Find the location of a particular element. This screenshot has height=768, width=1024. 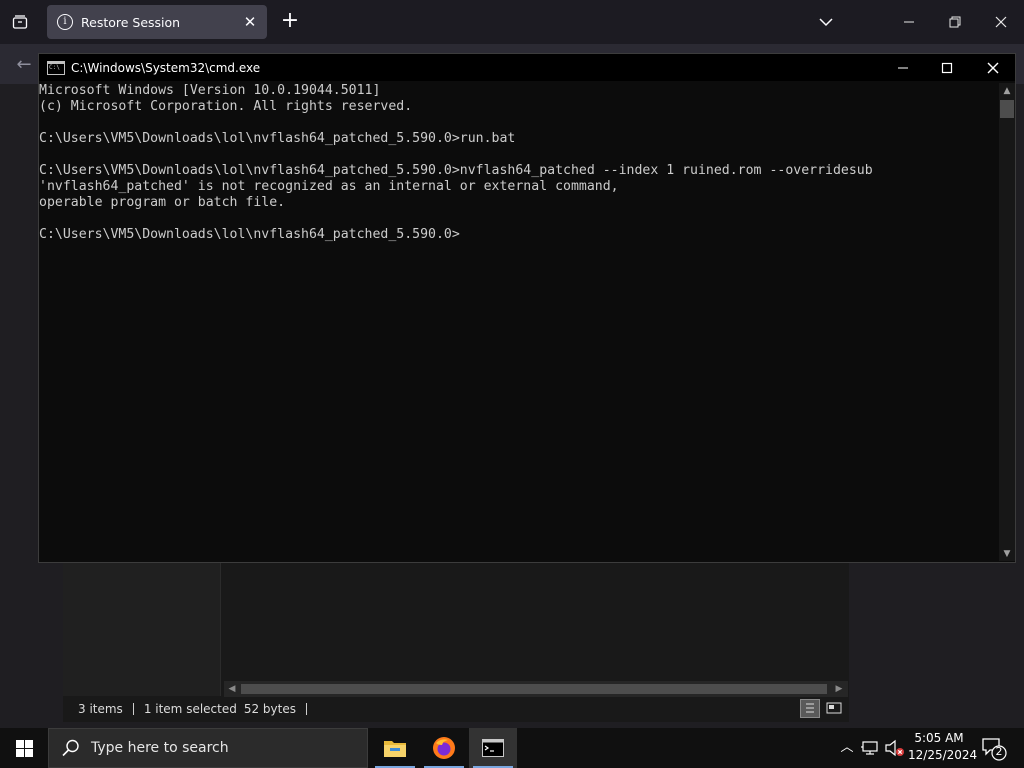

notification-center-button: 2 is located at coordinates (994, 749).